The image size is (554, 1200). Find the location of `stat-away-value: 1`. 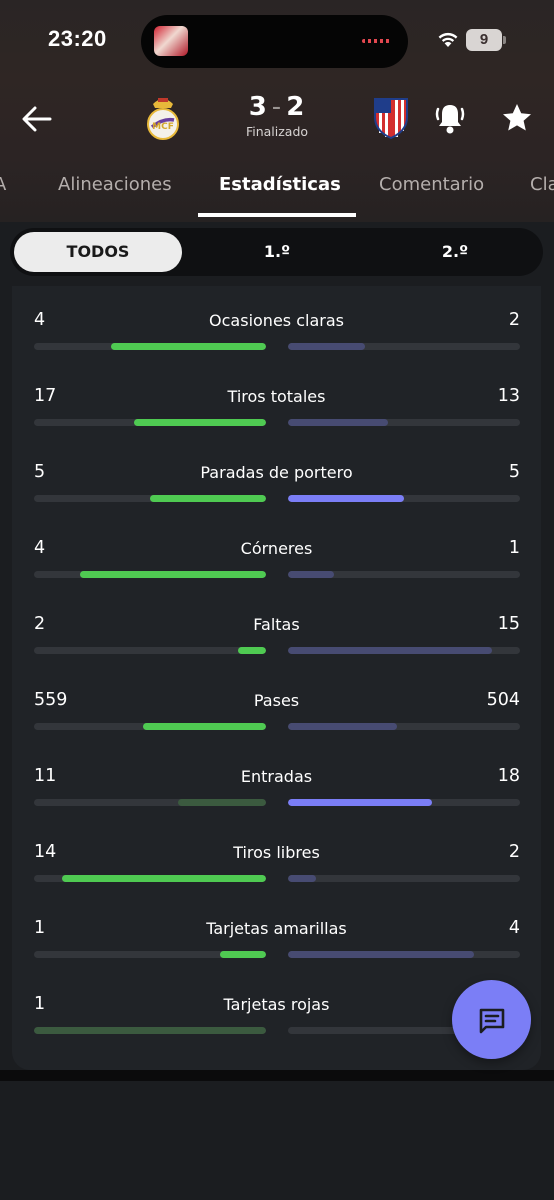

stat-away-value: 1 is located at coordinates (514, 548).